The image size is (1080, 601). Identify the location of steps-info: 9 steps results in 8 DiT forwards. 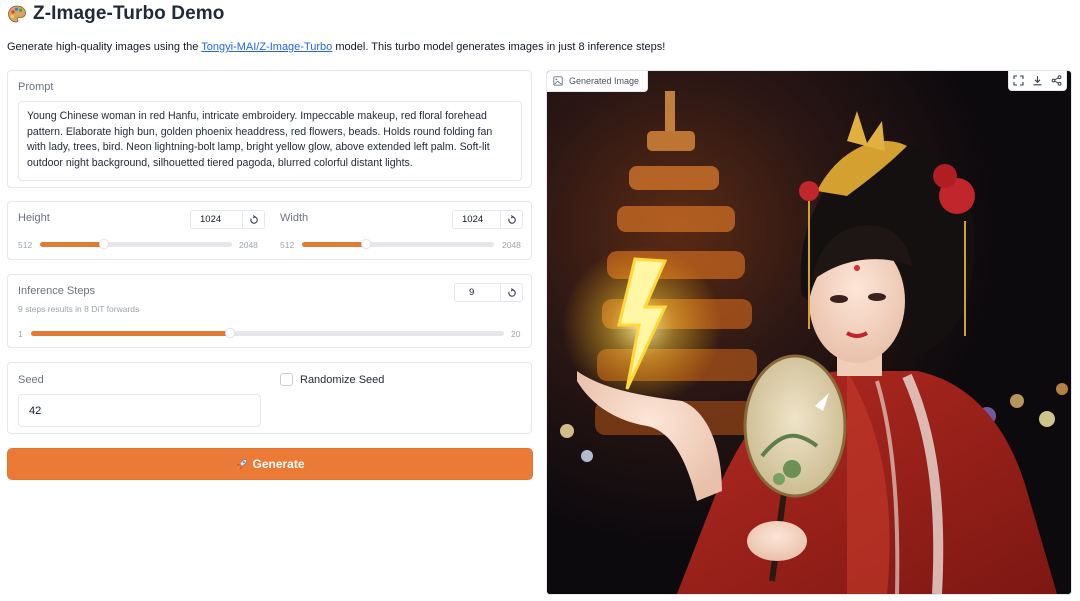
(79, 309).